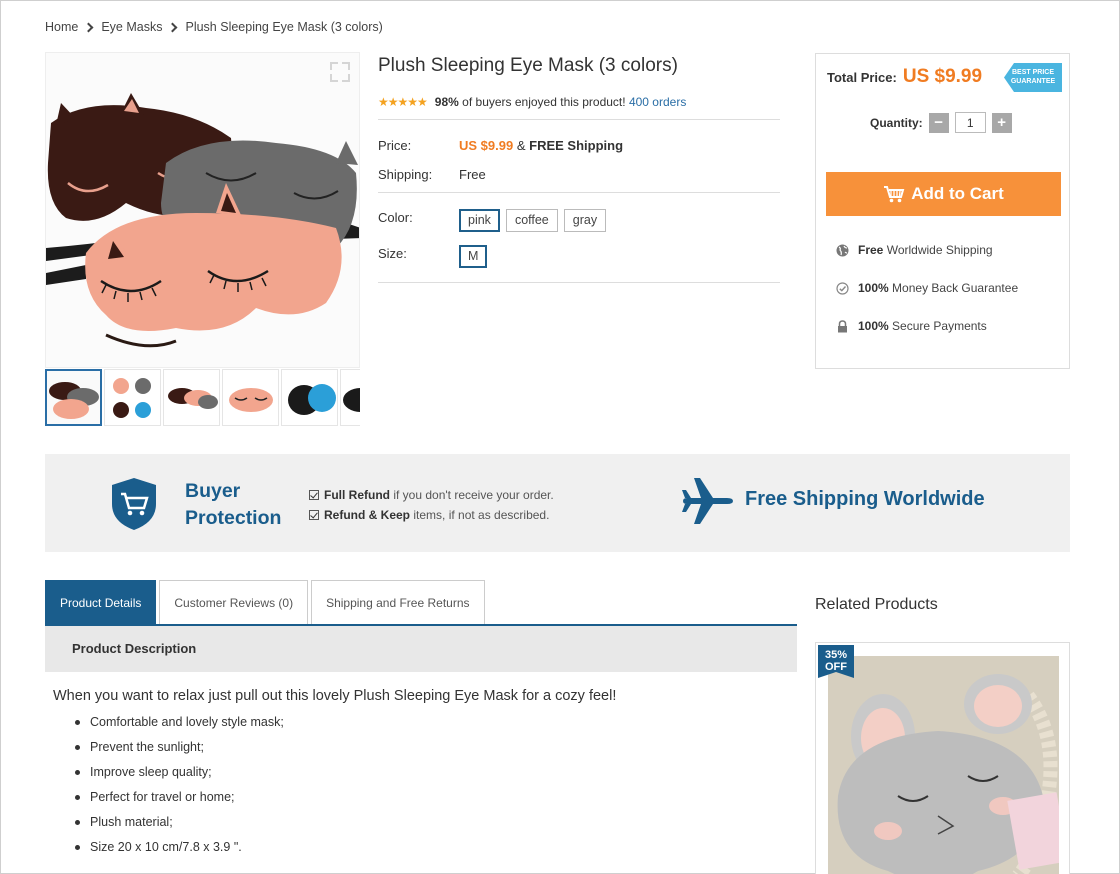 The image size is (1120, 874). I want to click on color-option-gray: gray, so click(585, 220).